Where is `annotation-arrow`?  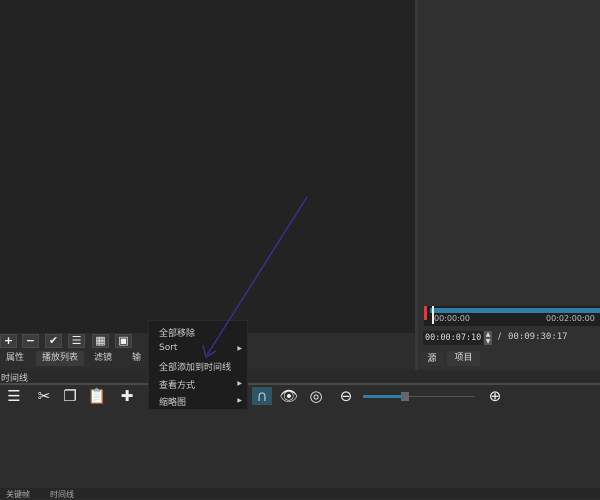 annotation-arrow is located at coordinates (255, 277).